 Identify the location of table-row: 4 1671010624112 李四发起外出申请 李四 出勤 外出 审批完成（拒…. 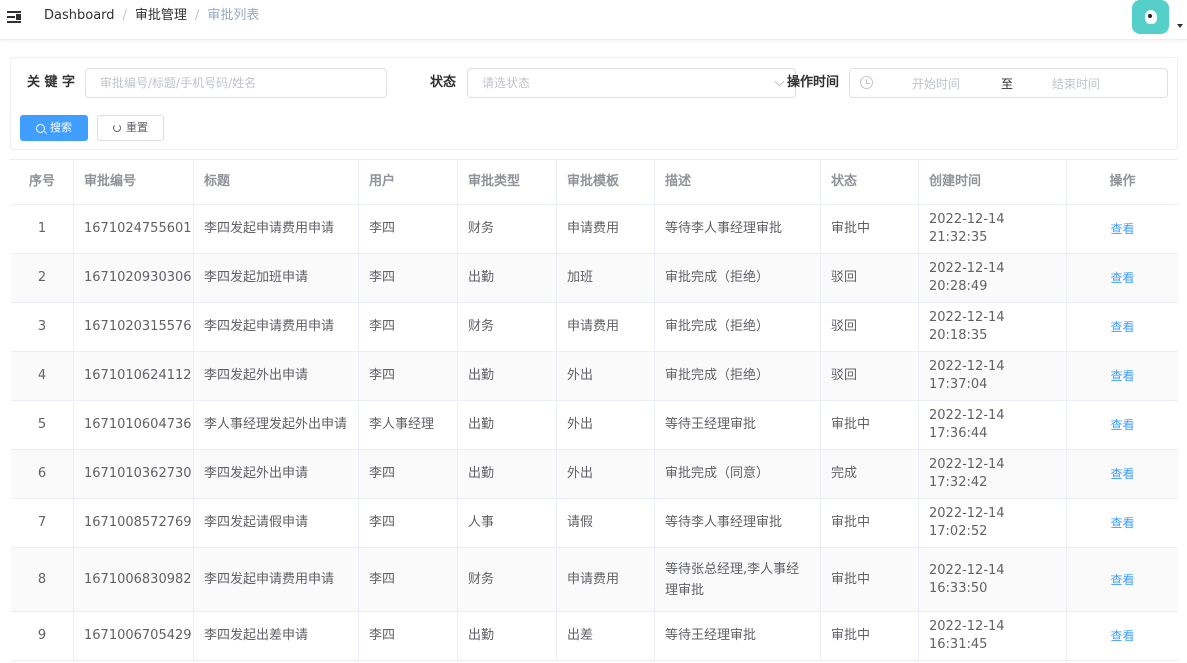
(594, 376).